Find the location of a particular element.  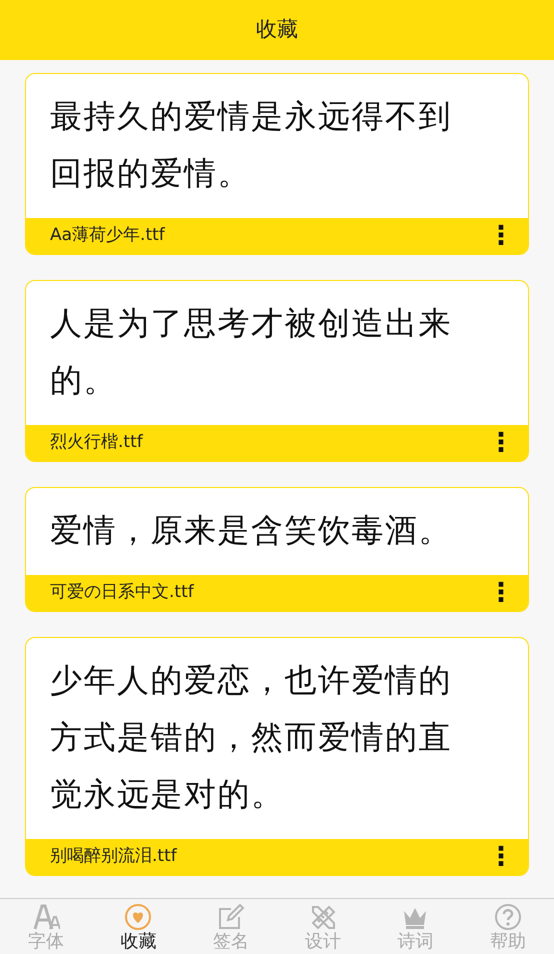

font-file-name: 可爱の日系中文.ttf is located at coordinates (122, 592).